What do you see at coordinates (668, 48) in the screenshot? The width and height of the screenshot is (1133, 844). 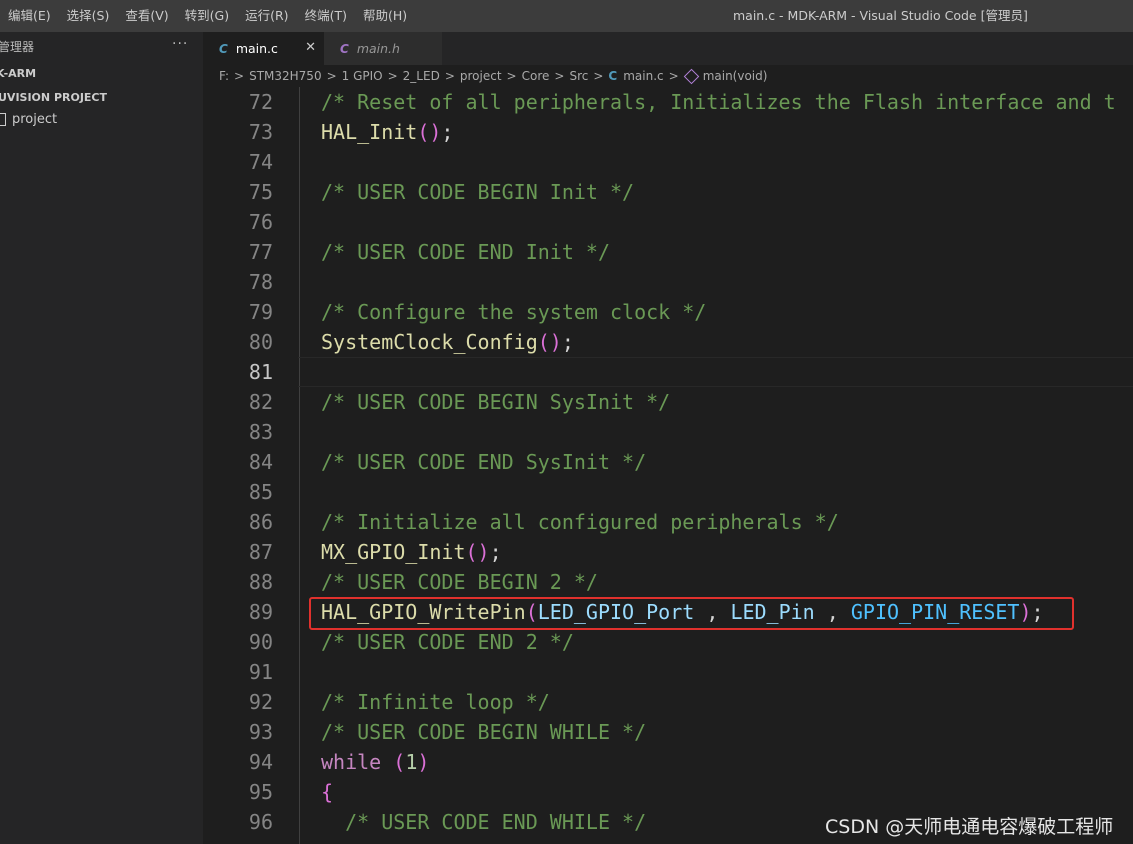 I see `editor-tab-bar: C main.c ✕ C main.h` at bounding box center [668, 48].